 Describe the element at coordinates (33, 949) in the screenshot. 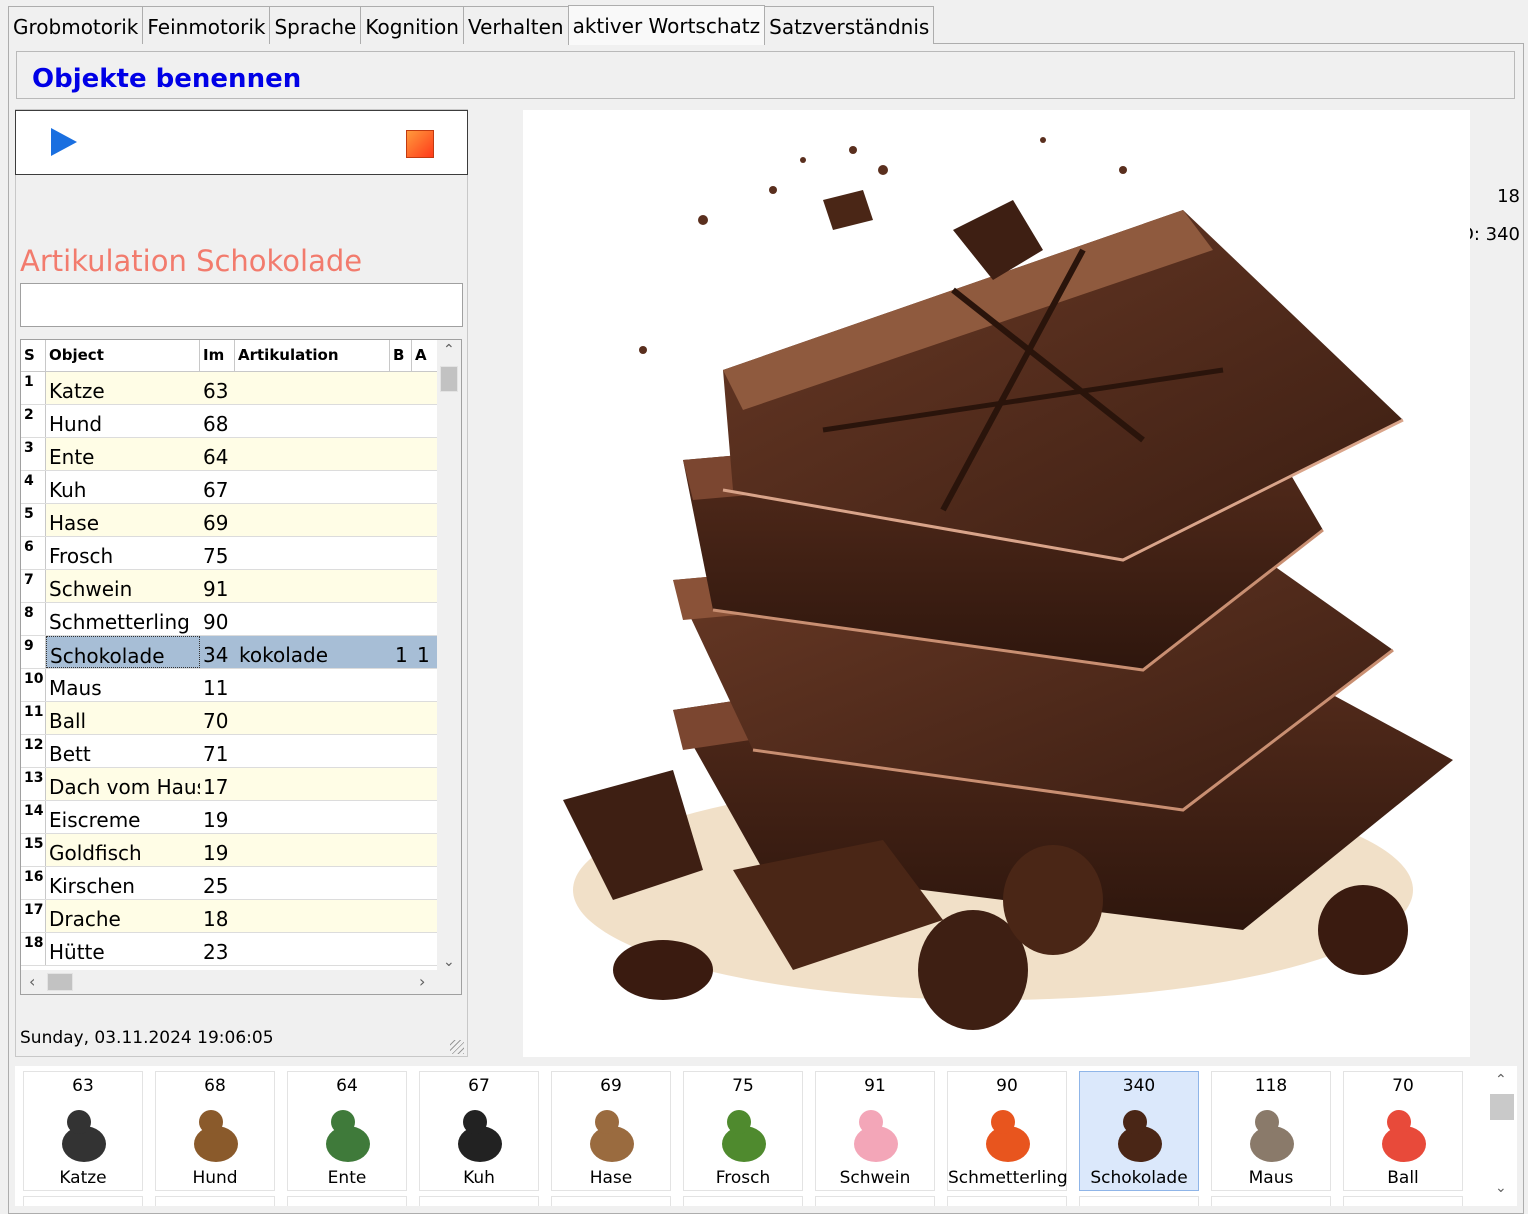

I see `cell-s: 18` at that location.